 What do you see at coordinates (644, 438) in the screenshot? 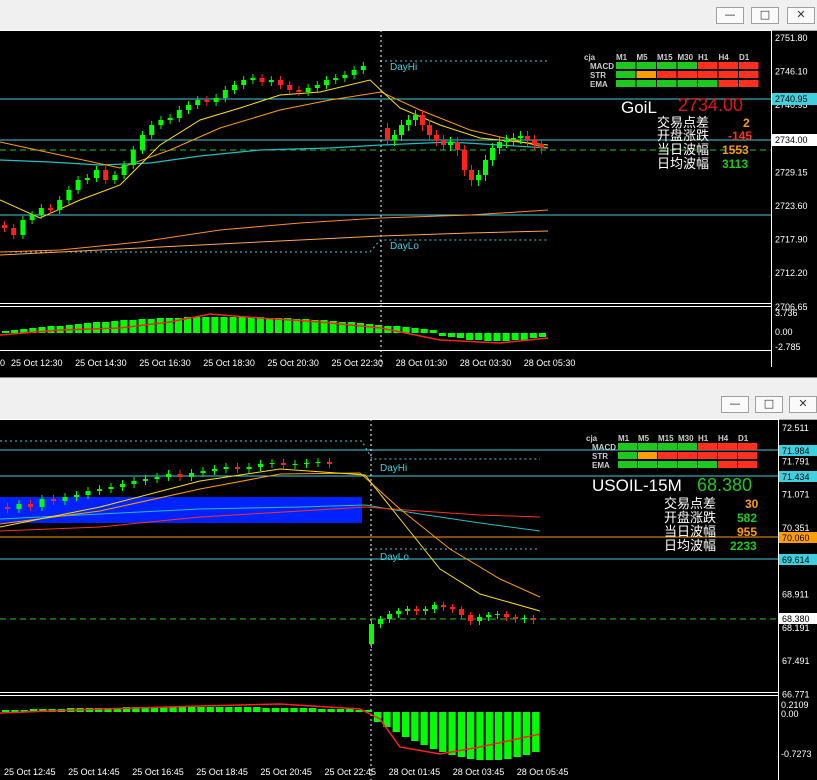
I see `bottom-matrix-col-1: M5` at bounding box center [644, 438].